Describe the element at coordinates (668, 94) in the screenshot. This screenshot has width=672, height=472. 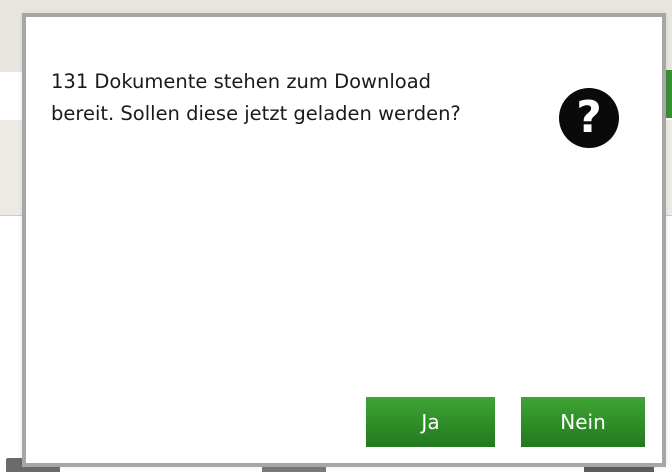
I see `app-green-accent` at that location.